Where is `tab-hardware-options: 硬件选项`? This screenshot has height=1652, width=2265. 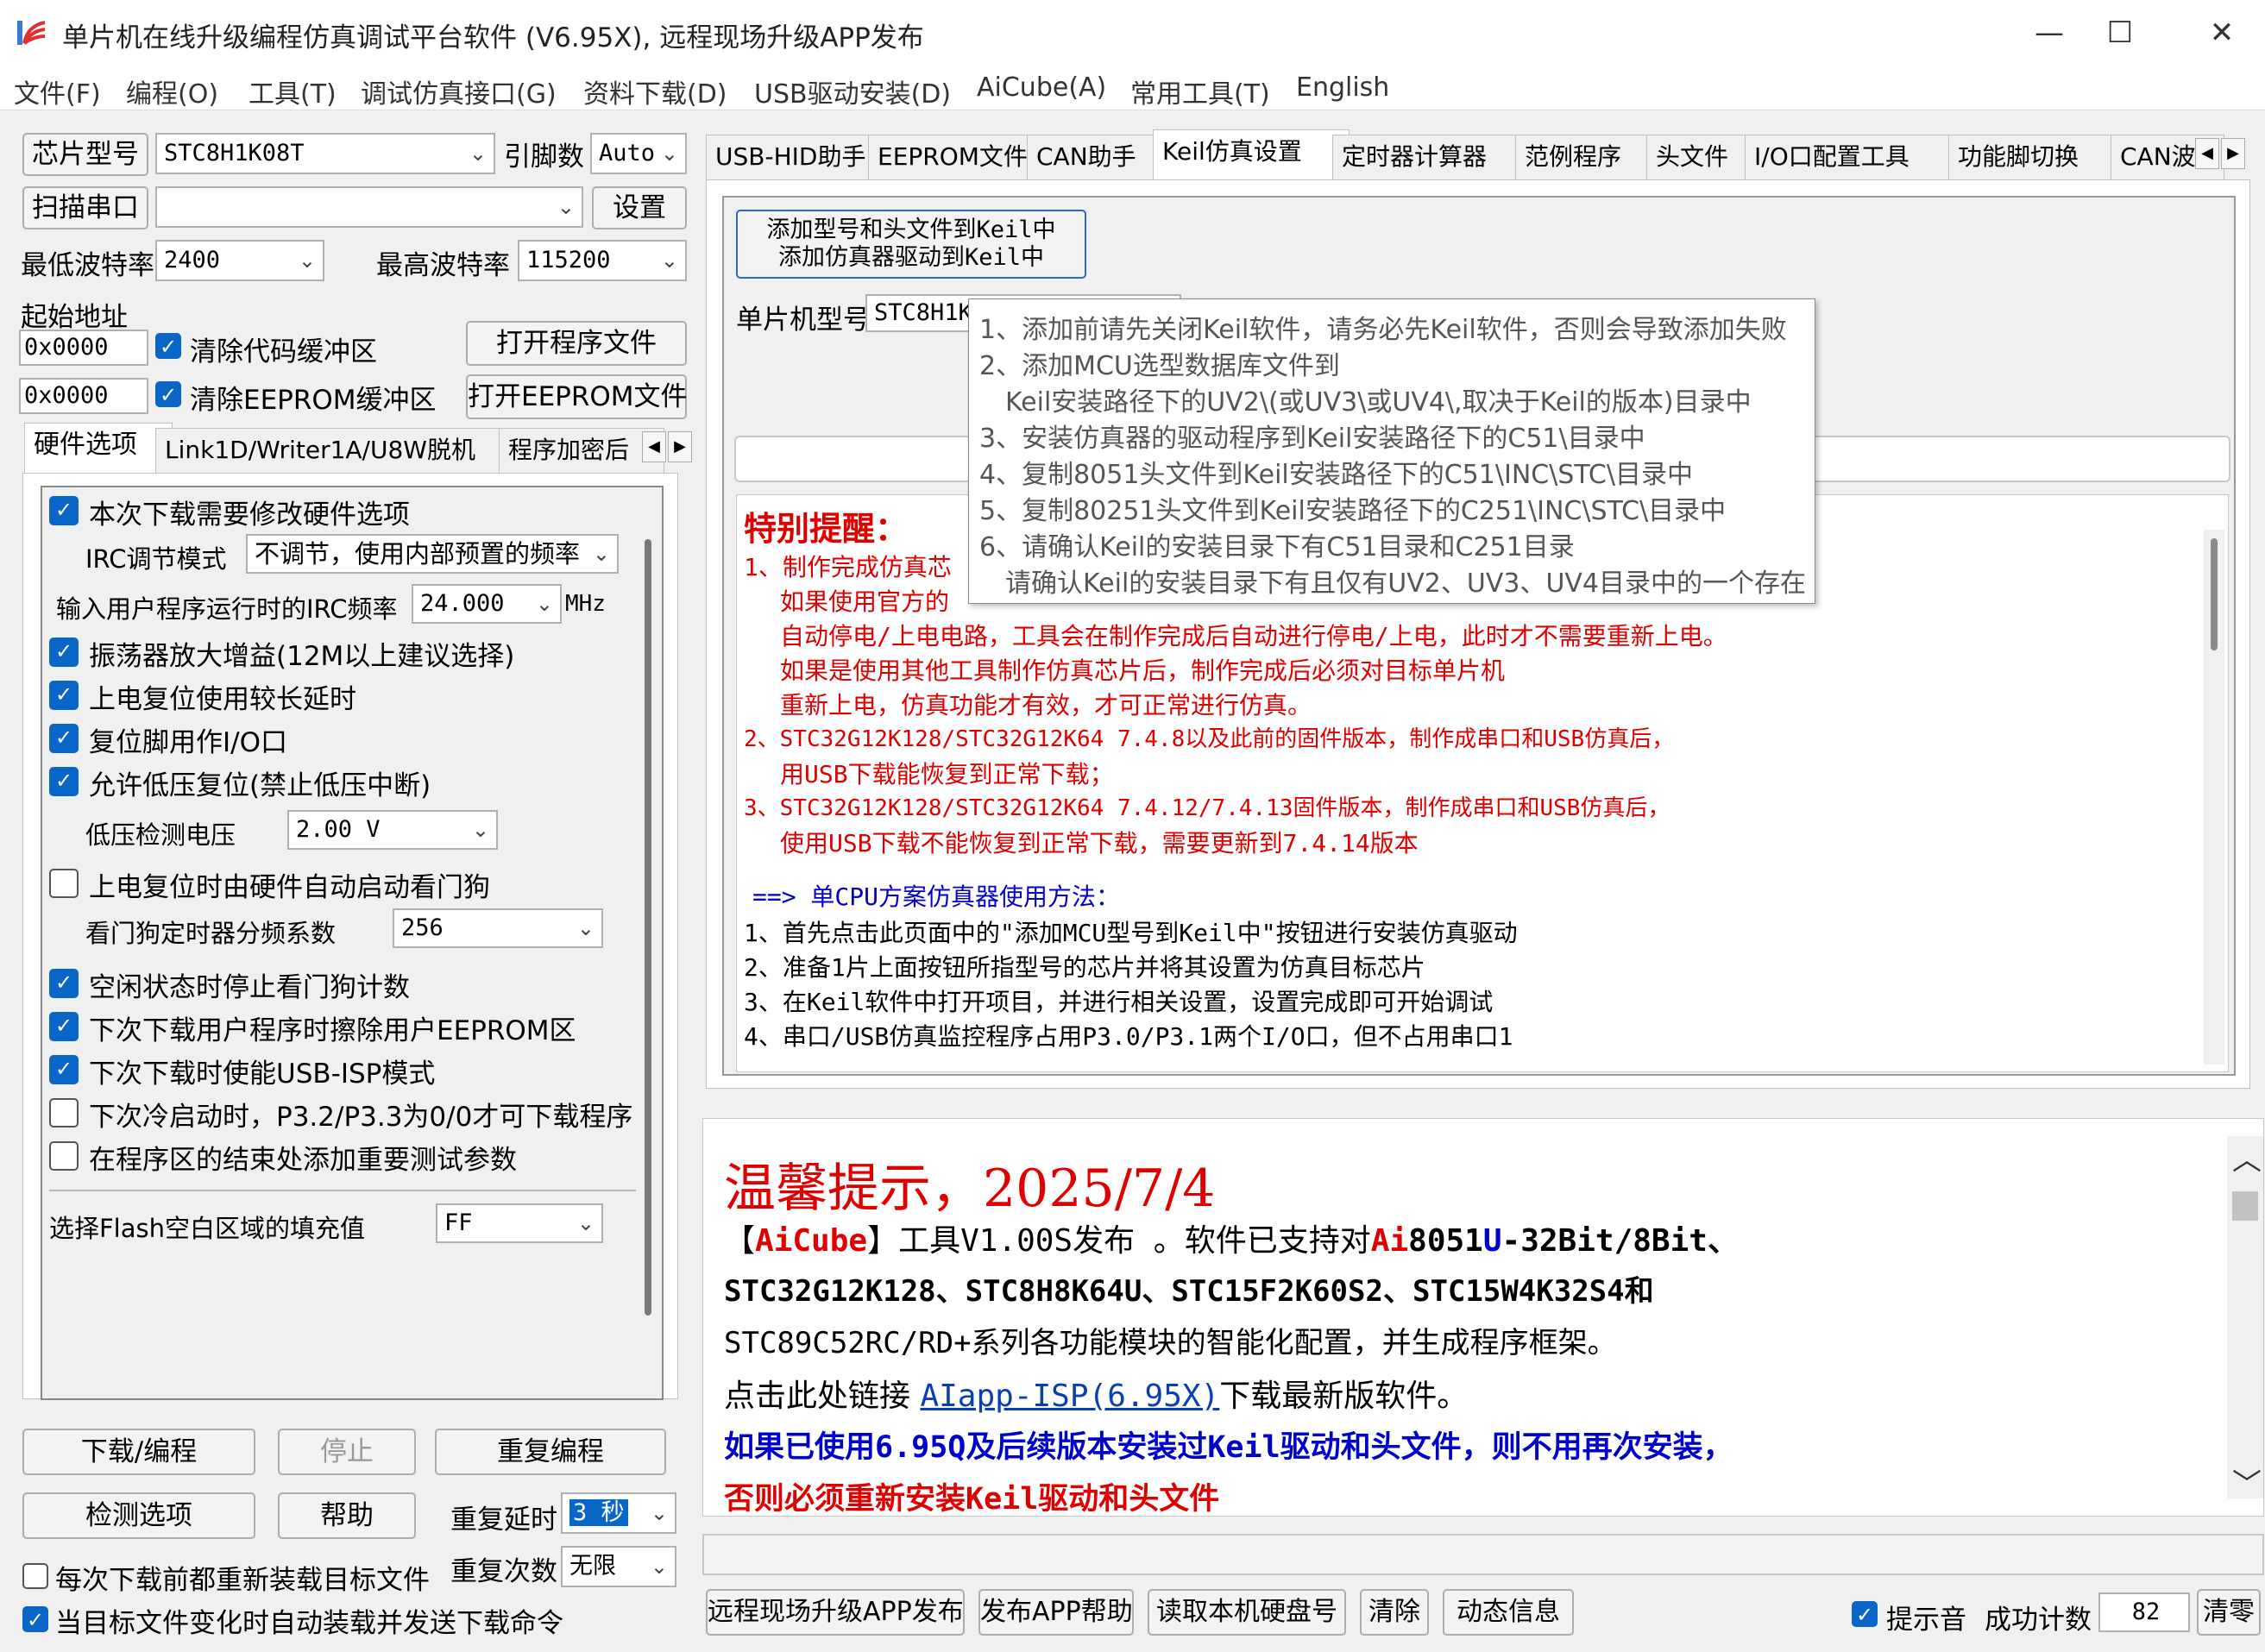 tab-hardware-options: 硬件选项 is located at coordinates (98, 449).